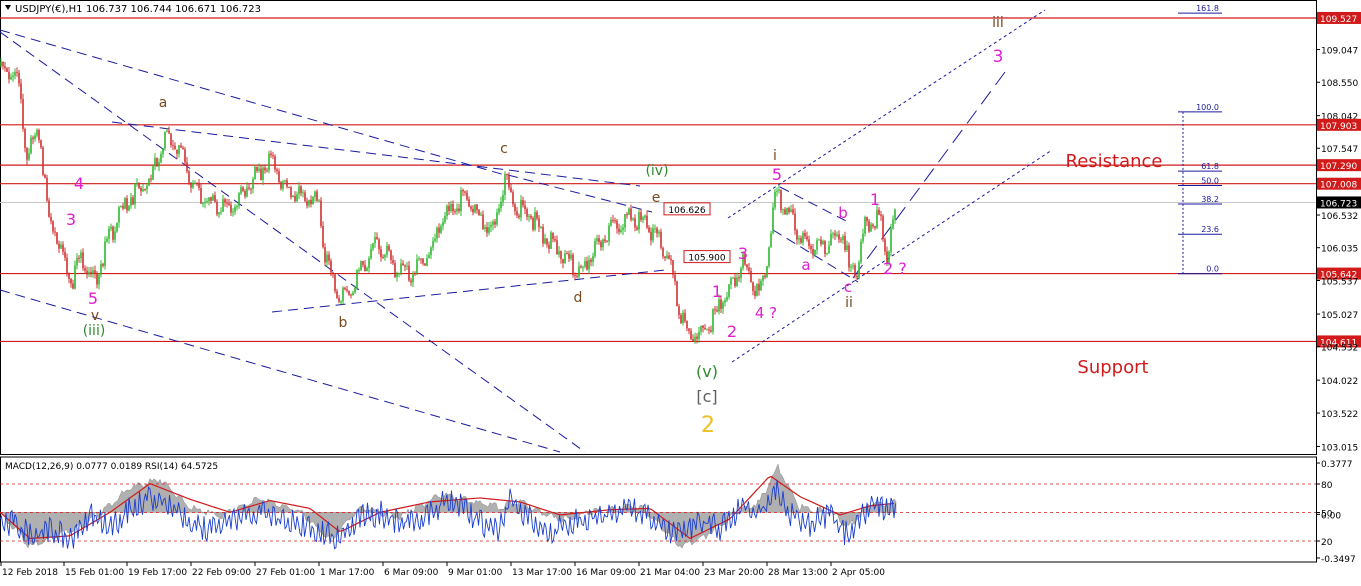 This screenshot has height=586, width=1361. What do you see at coordinates (1327, 486) in the screenshot?
I see `sub-tick-label: 80` at bounding box center [1327, 486].